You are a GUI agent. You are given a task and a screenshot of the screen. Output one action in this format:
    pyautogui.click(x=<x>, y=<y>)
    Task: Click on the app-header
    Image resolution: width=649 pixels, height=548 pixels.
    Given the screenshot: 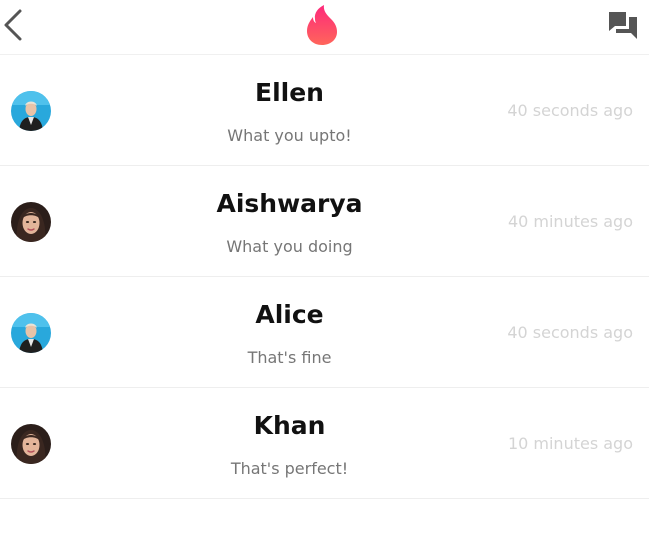 What is the action you would take?
    pyautogui.click(x=324, y=27)
    